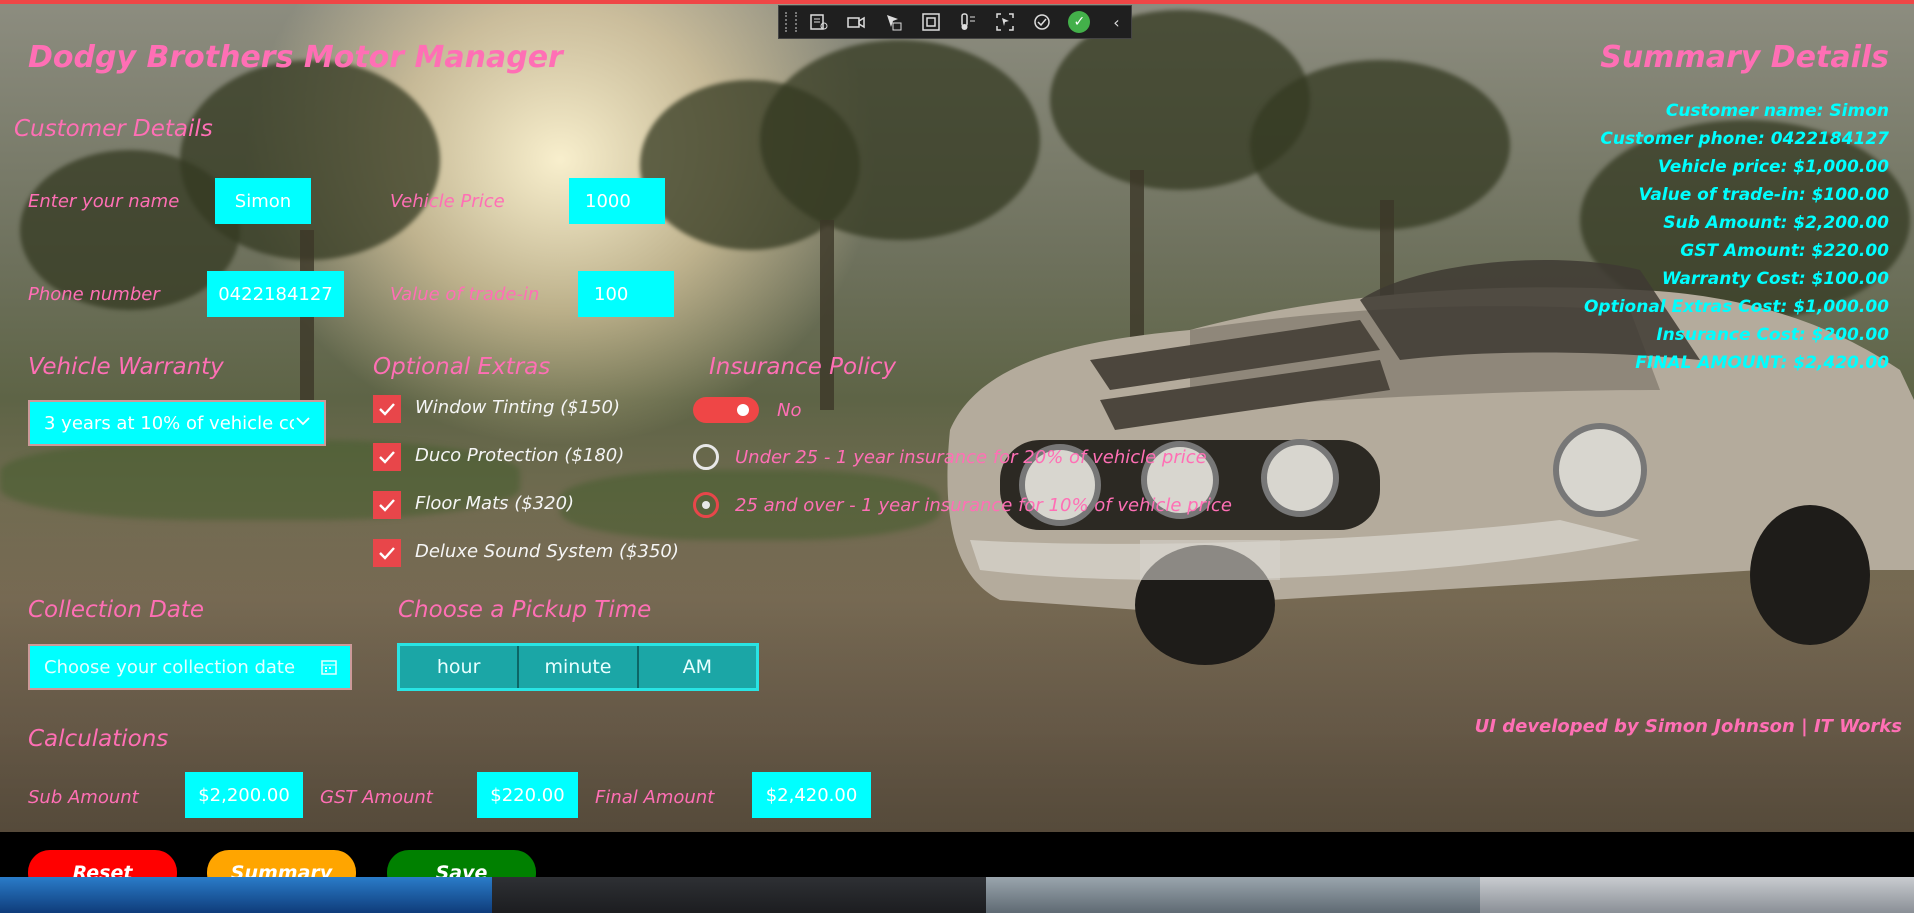 This screenshot has width=1914, height=913. I want to click on sub-amount-value: $2,200.00, so click(244, 795).